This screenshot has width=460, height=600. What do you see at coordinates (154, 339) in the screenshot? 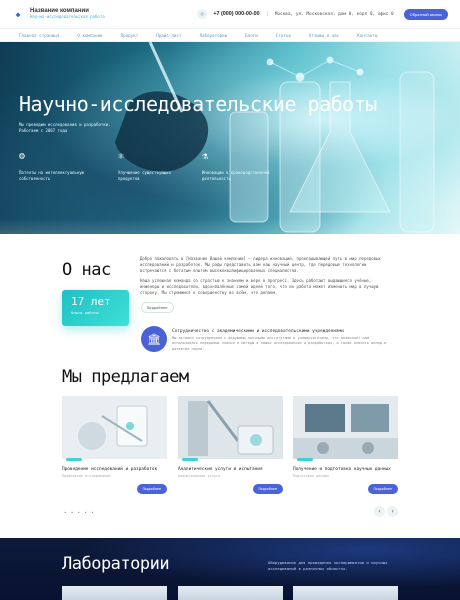
I see `institution-icon: 🏛` at bounding box center [154, 339].